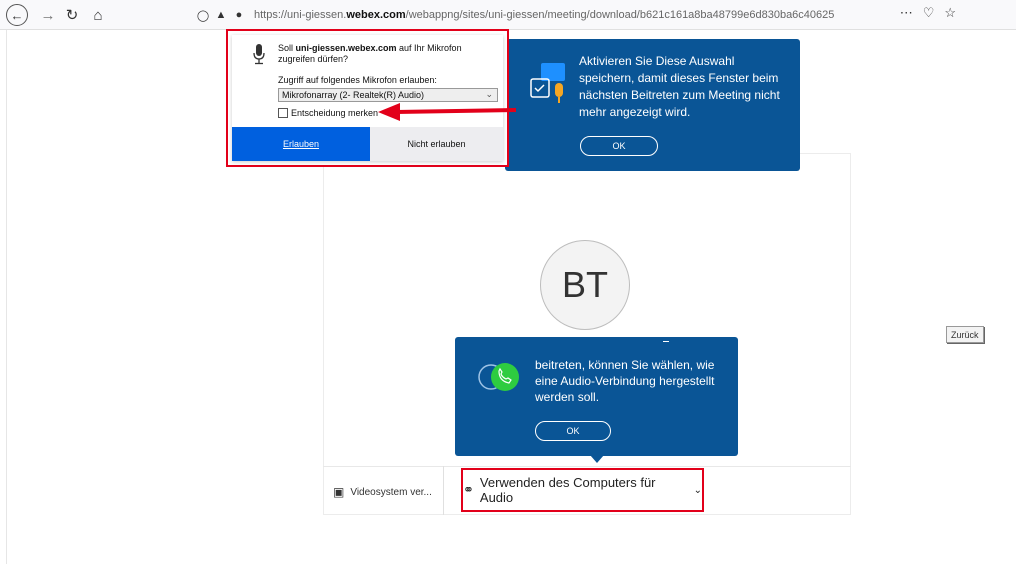  What do you see at coordinates (585, 285) in the screenshot?
I see `avatar: BT` at bounding box center [585, 285].